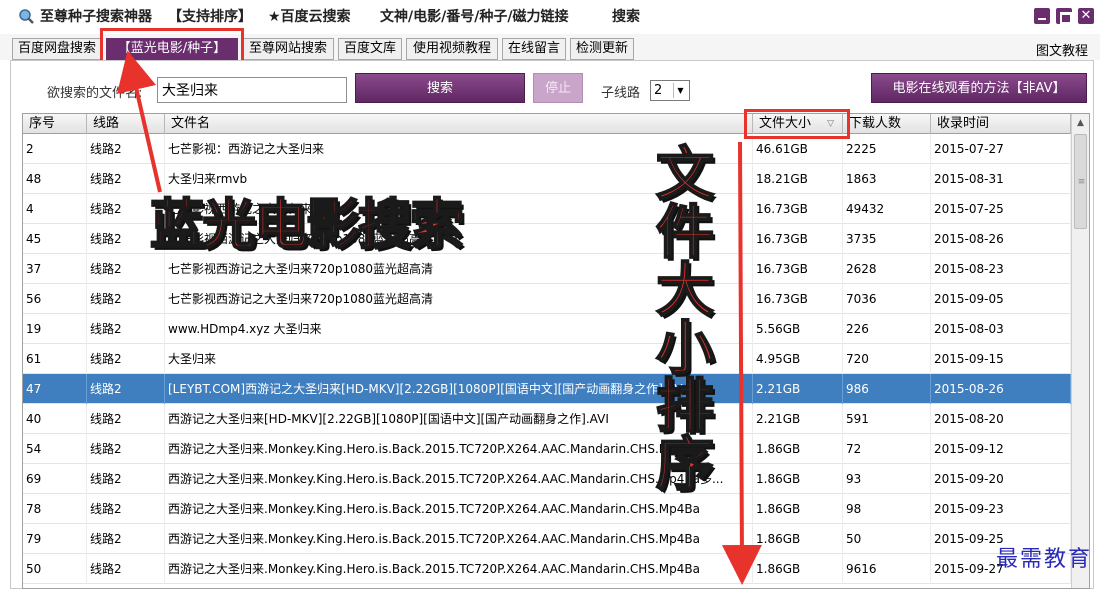  I want to click on grip-icon: ≡, so click(1081, 182).